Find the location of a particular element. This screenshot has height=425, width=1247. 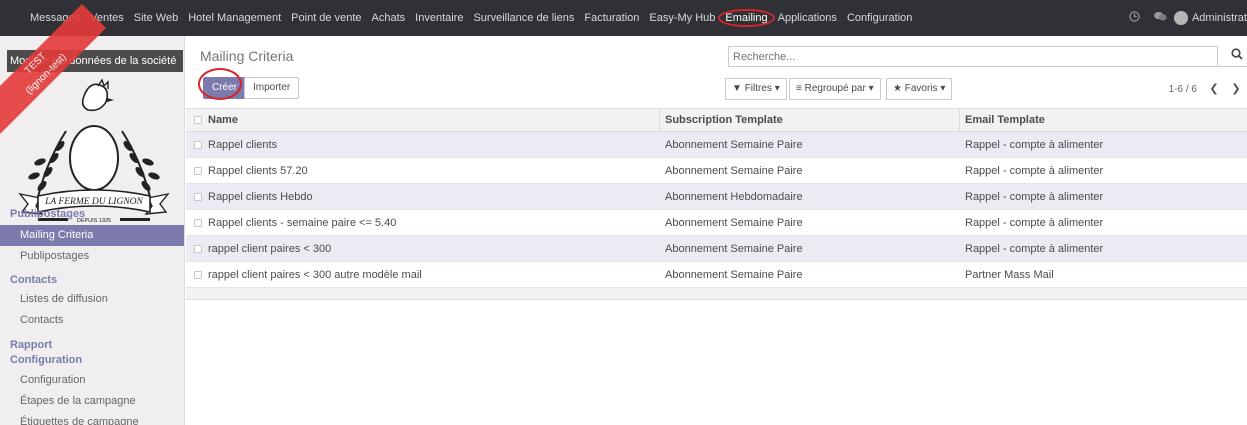

select-all-checkbox is located at coordinates (198, 120).